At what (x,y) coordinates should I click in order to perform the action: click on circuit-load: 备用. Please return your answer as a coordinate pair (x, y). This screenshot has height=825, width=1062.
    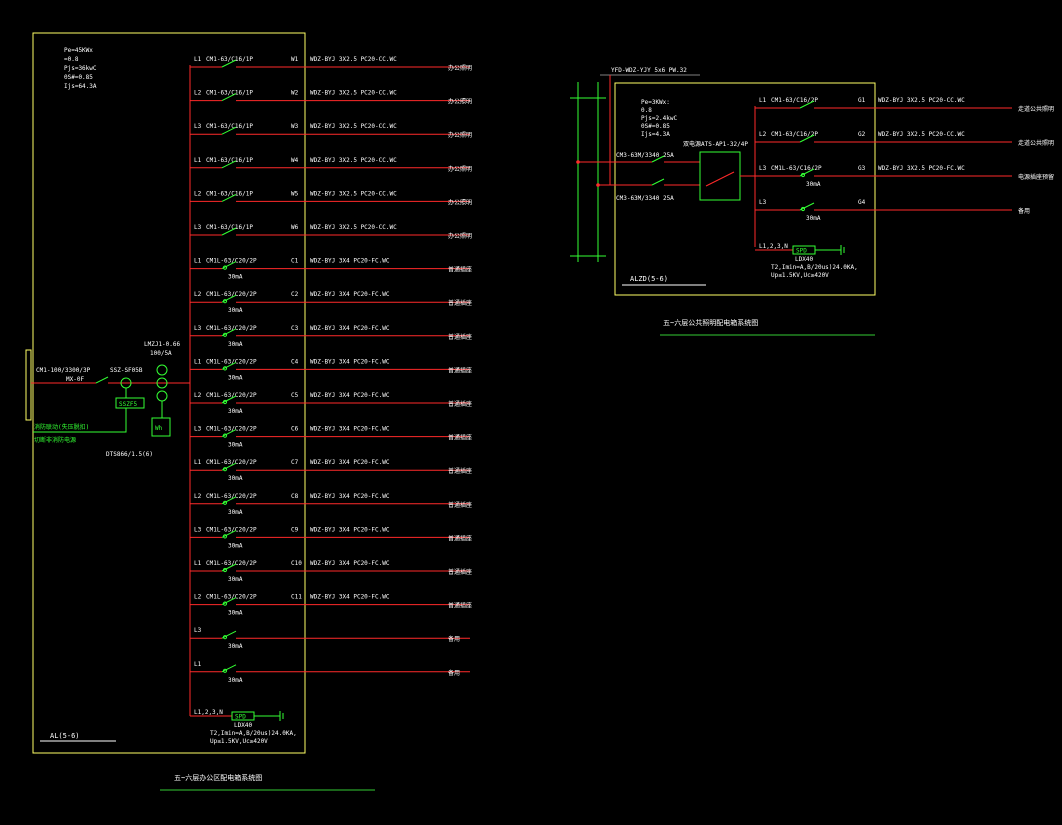
    Looking at the image, I should click on (454, 639).